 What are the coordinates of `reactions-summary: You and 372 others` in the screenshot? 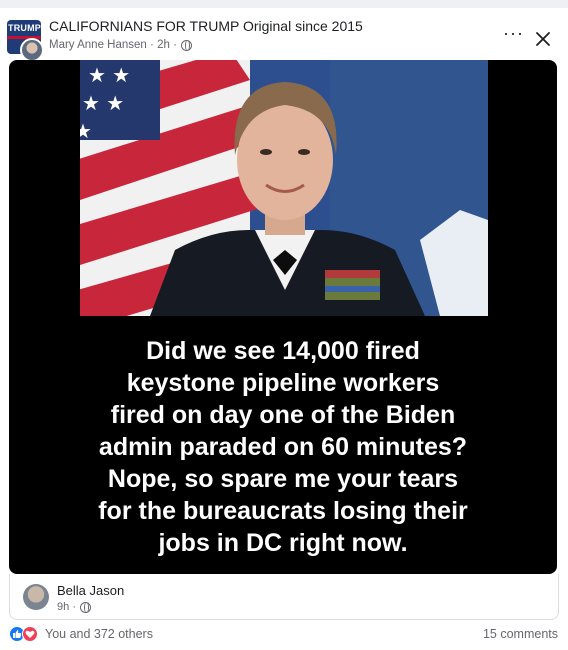 It's located at (99, 634).